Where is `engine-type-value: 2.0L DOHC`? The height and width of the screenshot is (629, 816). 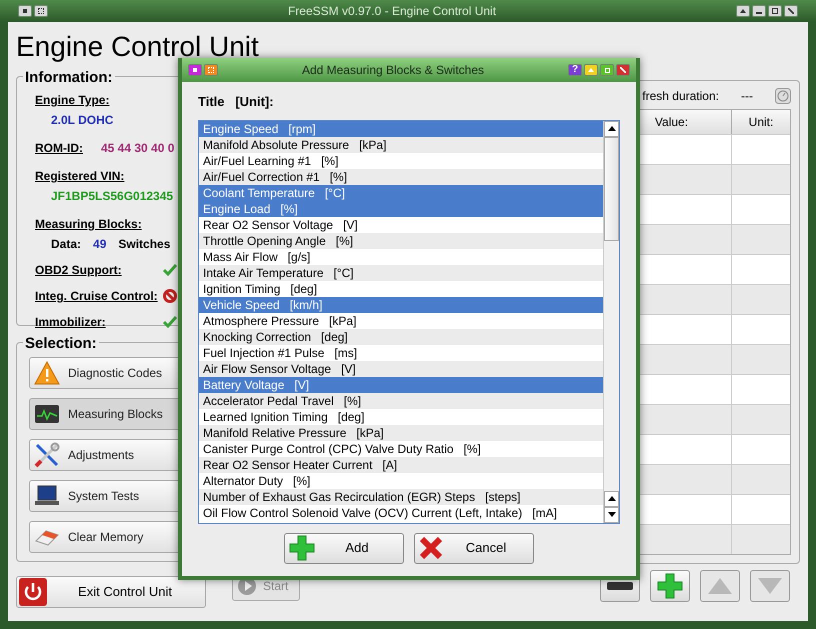
engine-type-value: 2.0L DOHC is located at coordinates (82, 120).